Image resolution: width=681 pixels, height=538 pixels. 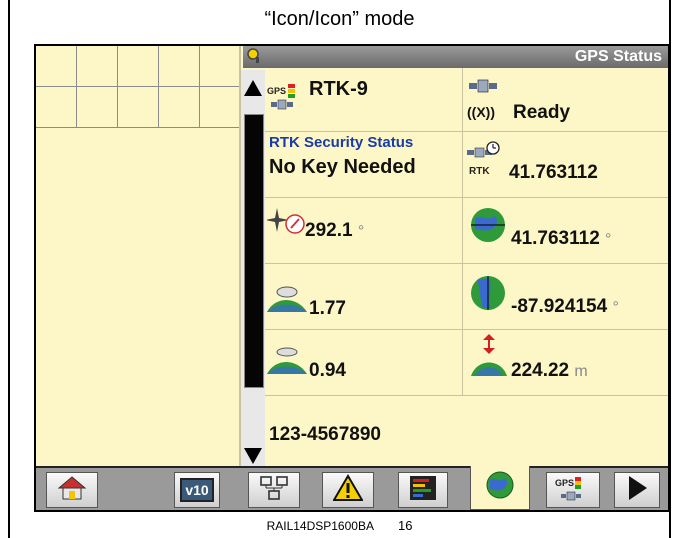 I want to click on warning-button, so click(x=348, y=490).